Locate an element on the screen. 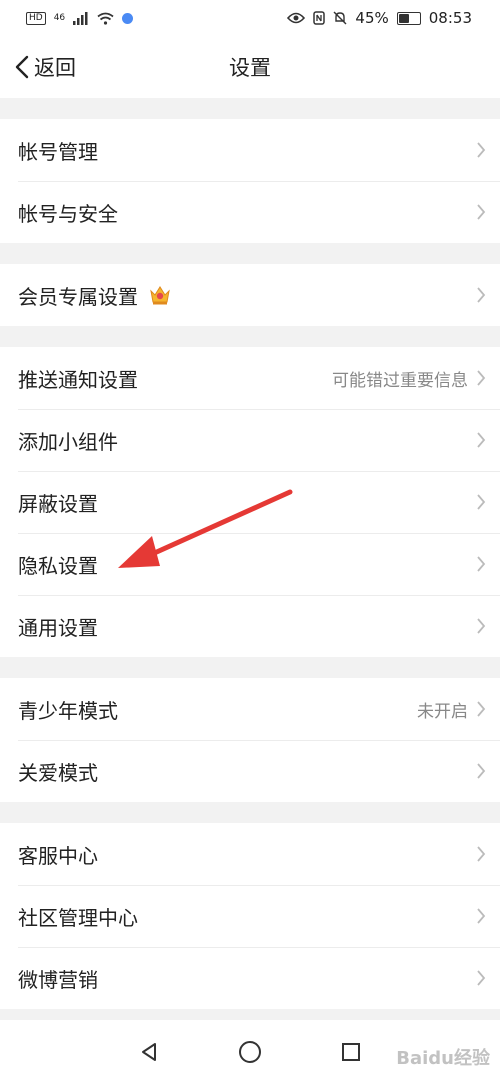  back-button: 返回 is located at coordinates (45, 67).